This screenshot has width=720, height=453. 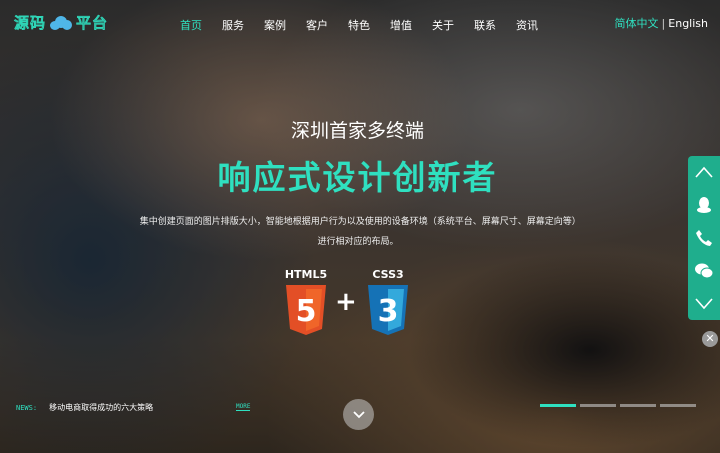 I want to click on lang-english-link: English, so click(x=688, y=23).